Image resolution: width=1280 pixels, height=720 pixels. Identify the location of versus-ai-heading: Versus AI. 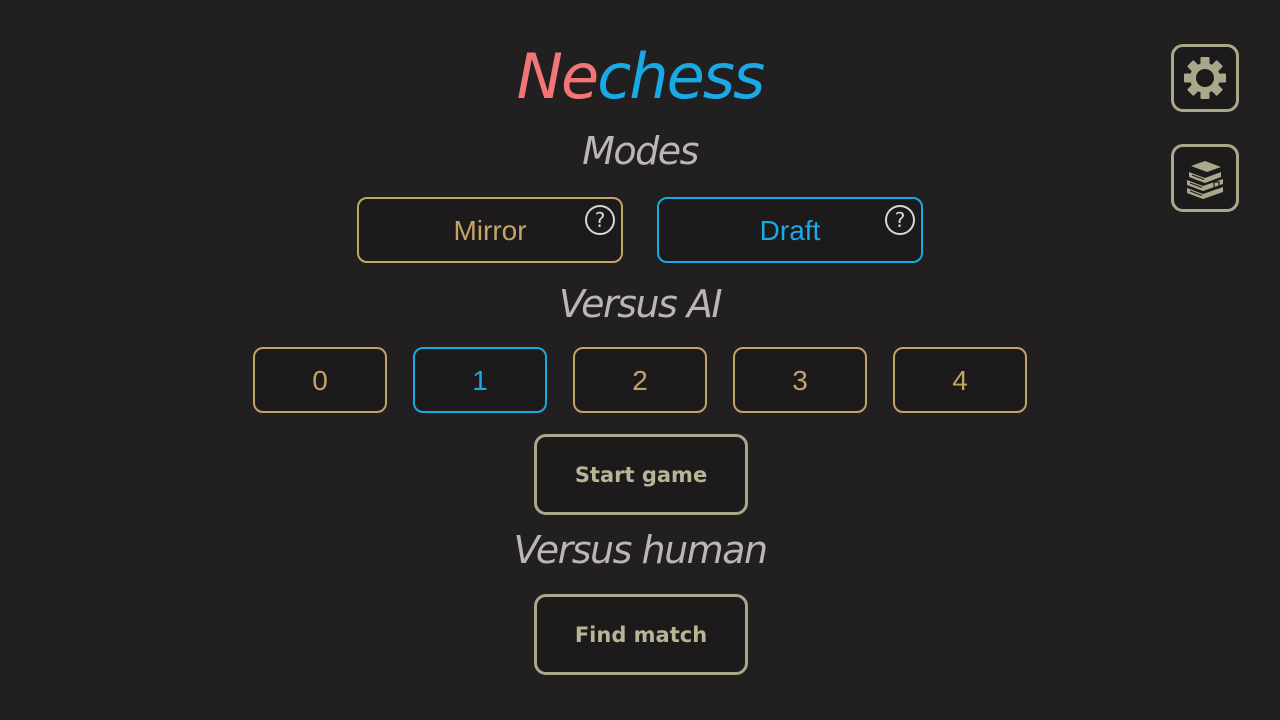
(640, 304).